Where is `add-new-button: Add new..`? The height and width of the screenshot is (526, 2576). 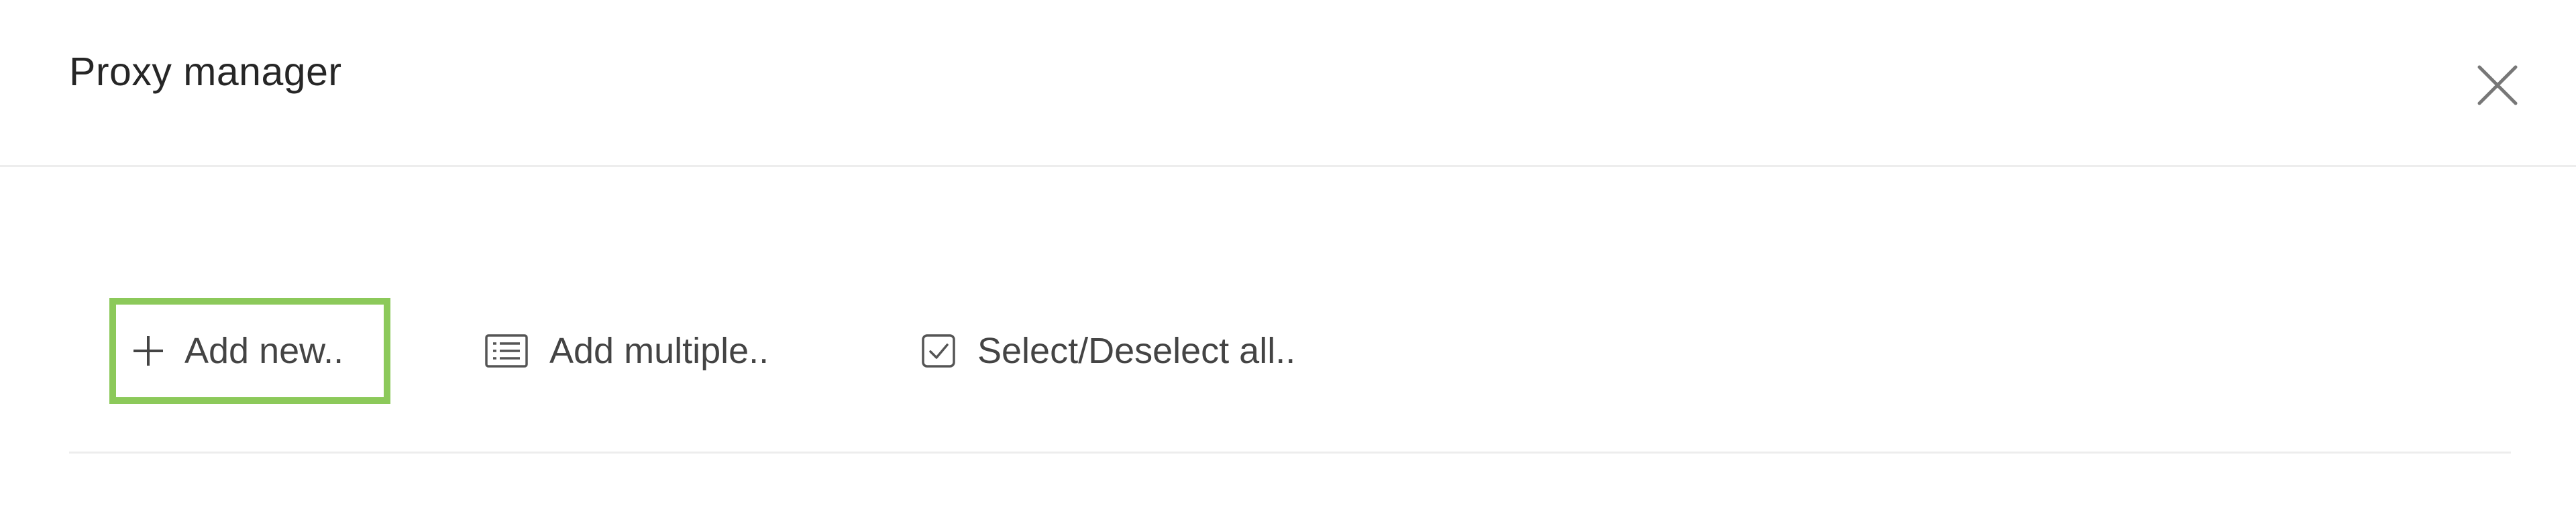
add-new-button: Add new.. is located at coordinates (249, 351).